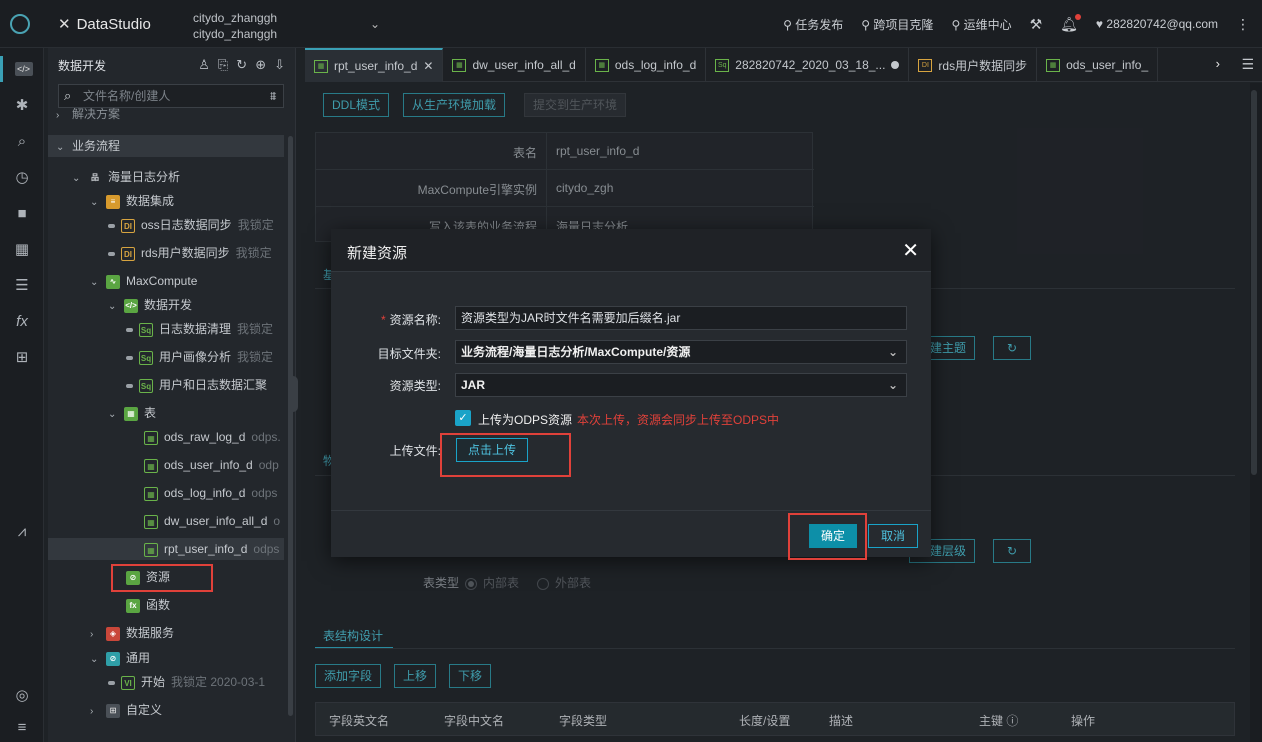  What do you see at coordinates (166, 605) in the screenshot?
I see `tree-functions: fx 函数` at bounding box center [166, 605].